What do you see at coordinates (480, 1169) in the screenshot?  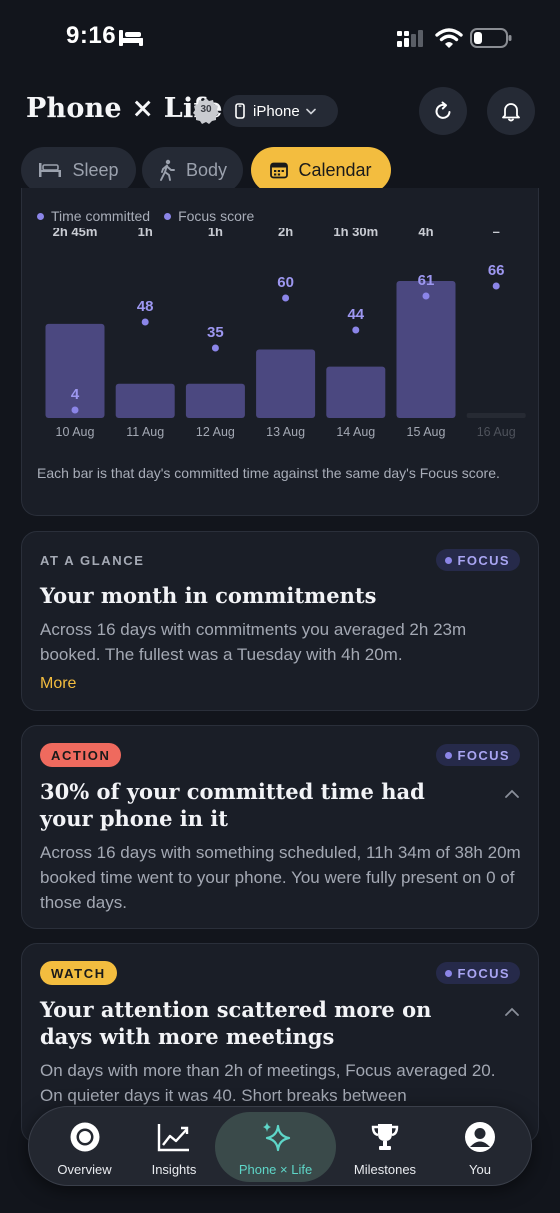 I see `nav-label: You` at bounding box center [480, 1169].